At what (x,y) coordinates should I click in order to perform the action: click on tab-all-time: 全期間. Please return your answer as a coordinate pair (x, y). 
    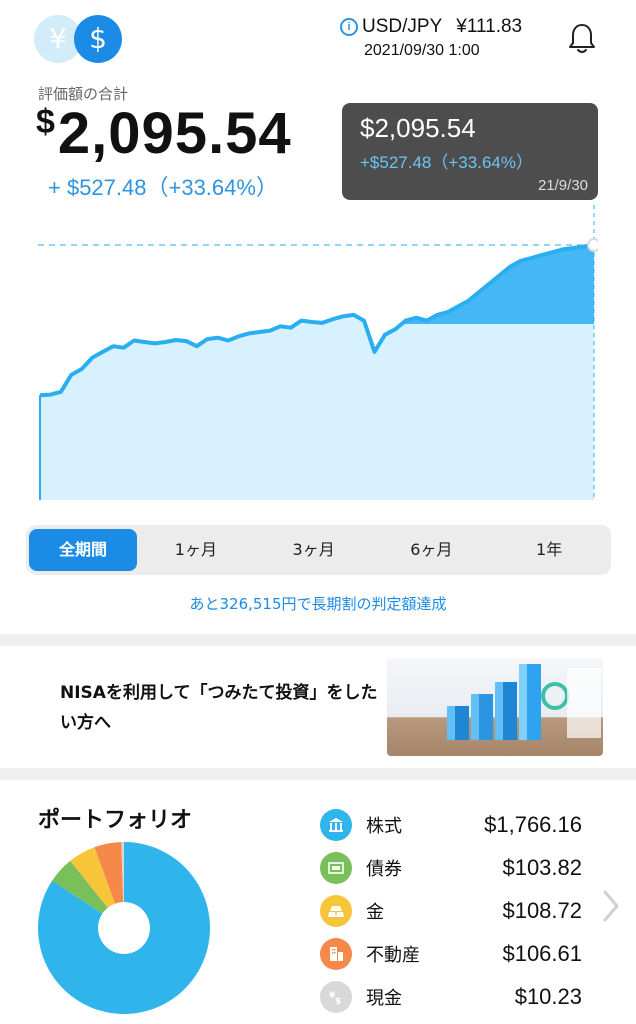
    Looking at the image, I should click on (83, 550).